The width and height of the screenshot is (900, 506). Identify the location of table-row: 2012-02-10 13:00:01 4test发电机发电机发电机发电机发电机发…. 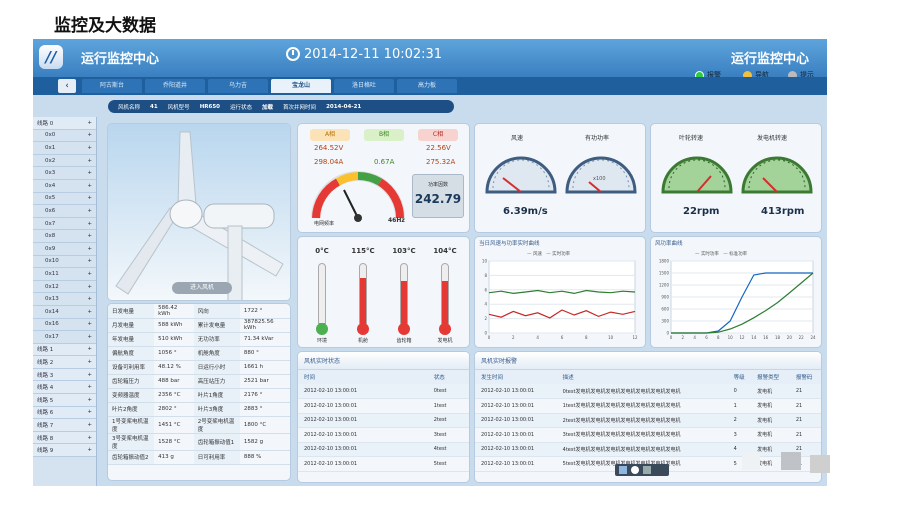
(648, 449).